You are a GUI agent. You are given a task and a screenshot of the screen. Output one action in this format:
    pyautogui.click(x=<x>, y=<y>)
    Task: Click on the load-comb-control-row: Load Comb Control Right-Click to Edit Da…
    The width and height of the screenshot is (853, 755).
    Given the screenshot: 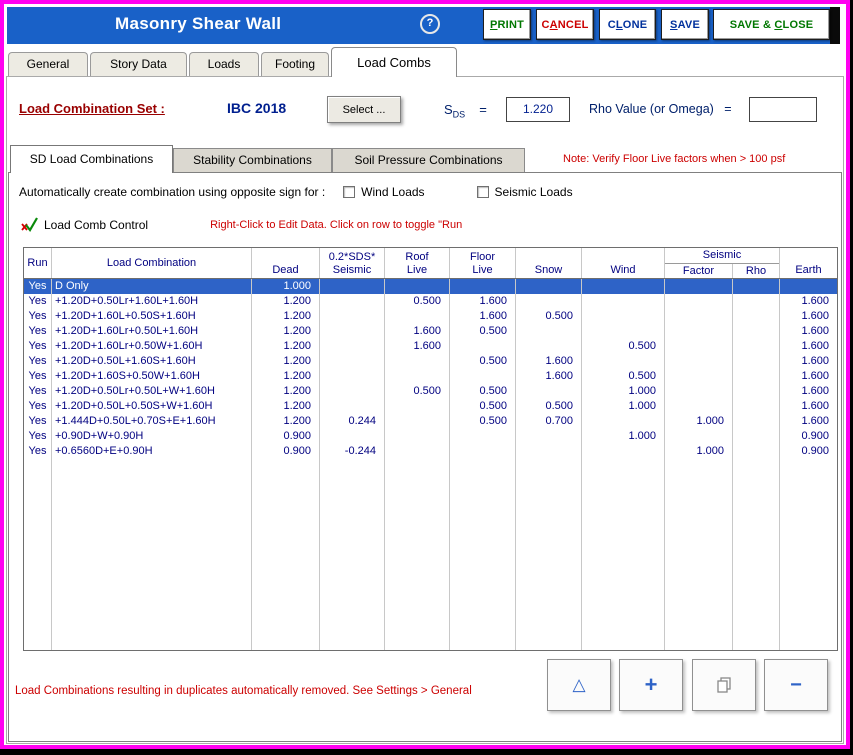 What is the action you would take?
    pyautogui.click(x=241, y=224)
    